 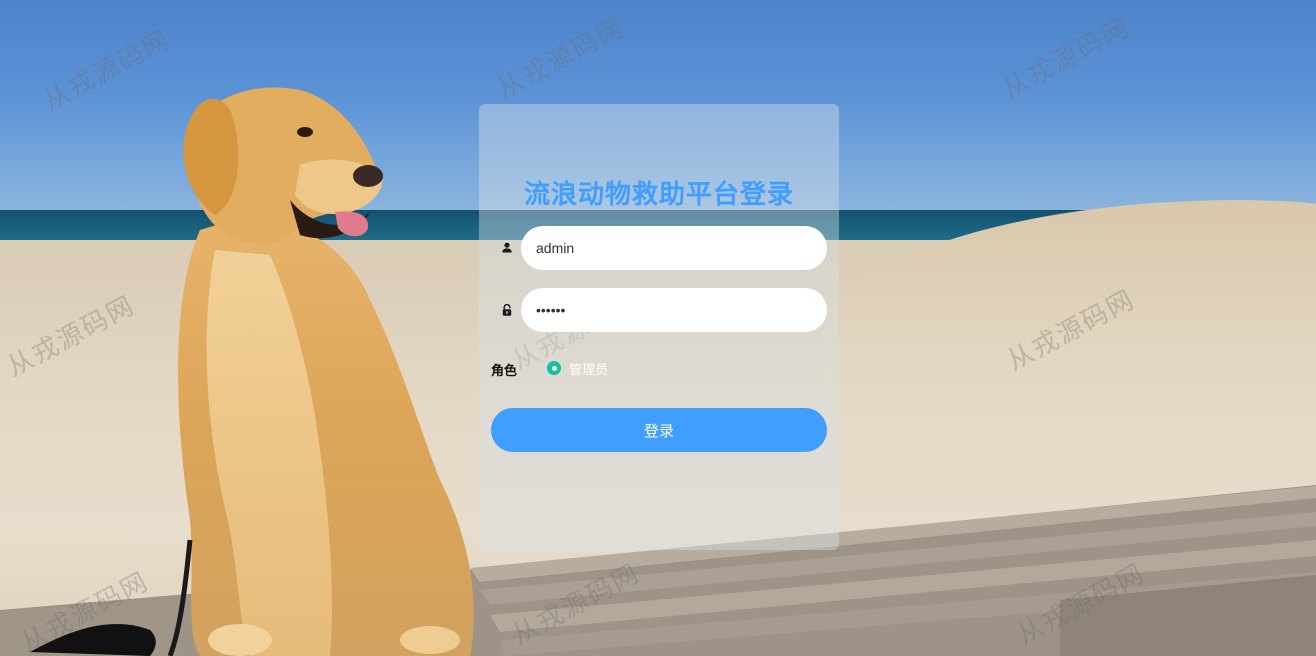 What do you see at coordinates (589, 370) in the screenshot?
I see `role-option-label: 管理员` at bounding box center [589, 370].